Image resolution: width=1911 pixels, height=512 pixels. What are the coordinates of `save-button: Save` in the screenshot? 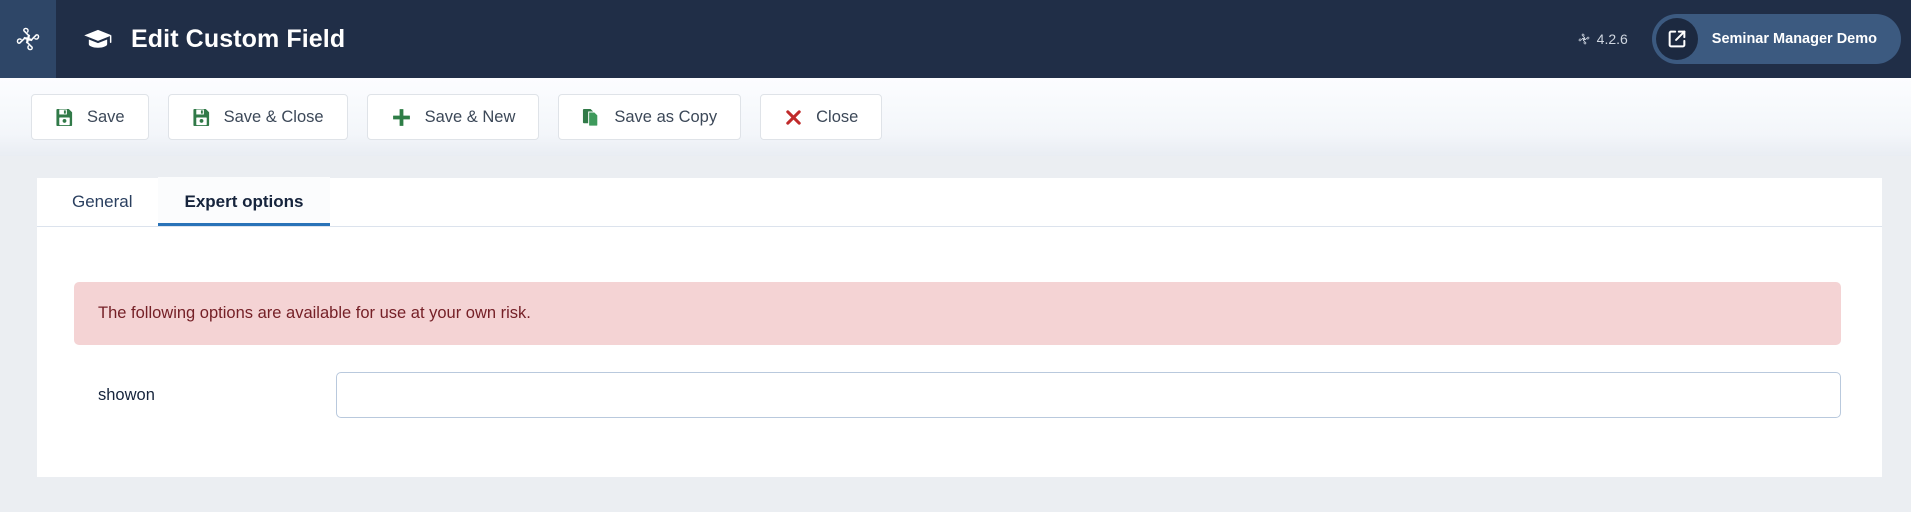 It's located at (90, 117).